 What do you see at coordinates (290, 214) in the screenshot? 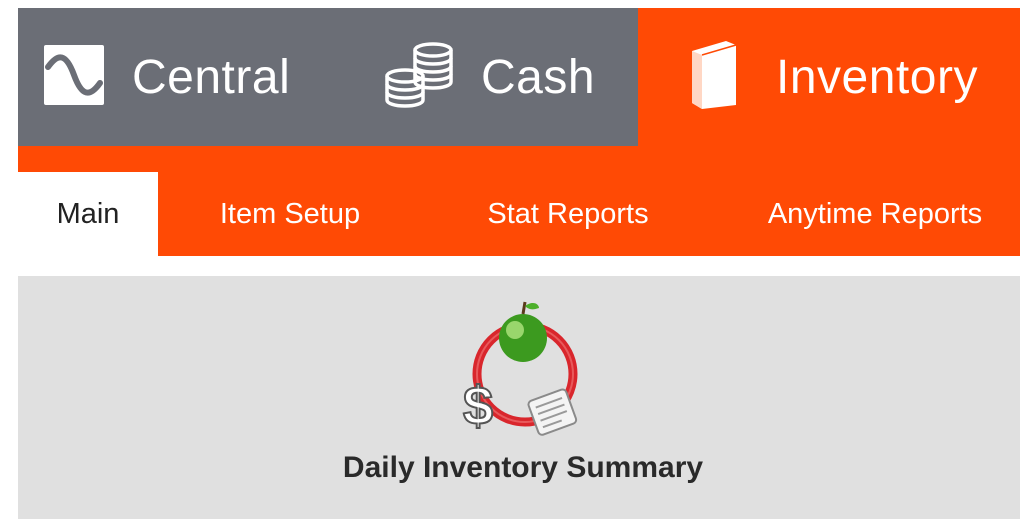
I see `tab-item-setup: Item Setup` at bounding box center [290, 214].